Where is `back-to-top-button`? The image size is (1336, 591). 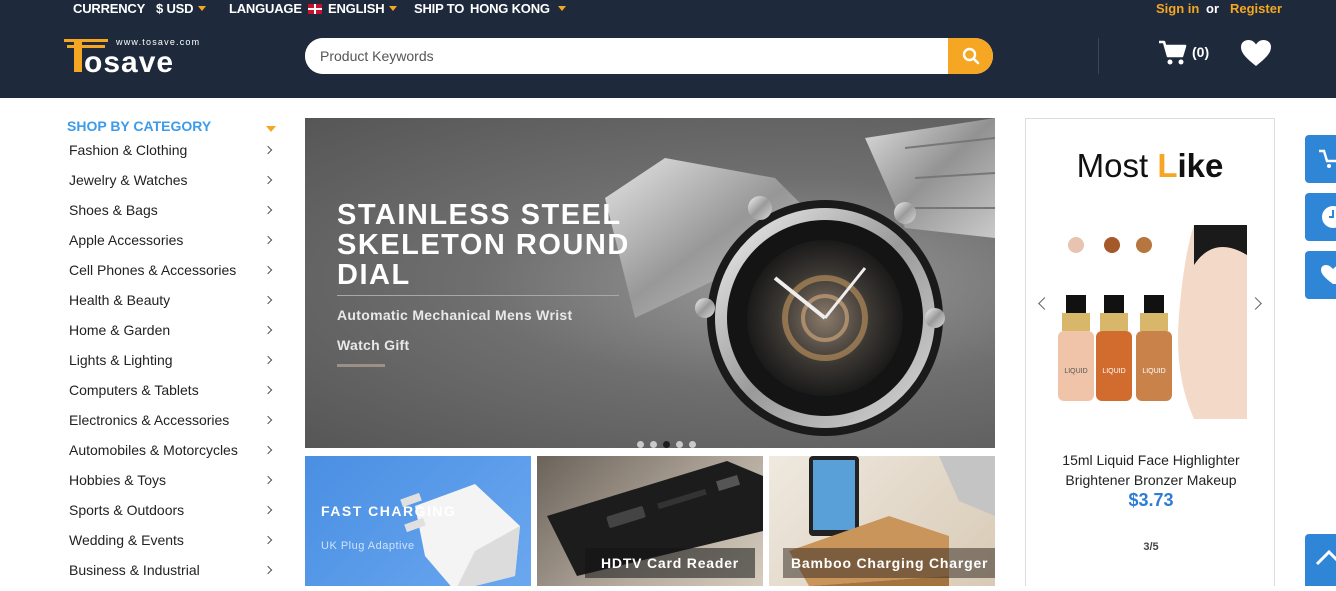 back-to-top-button is located at coordinates (1320, 560).